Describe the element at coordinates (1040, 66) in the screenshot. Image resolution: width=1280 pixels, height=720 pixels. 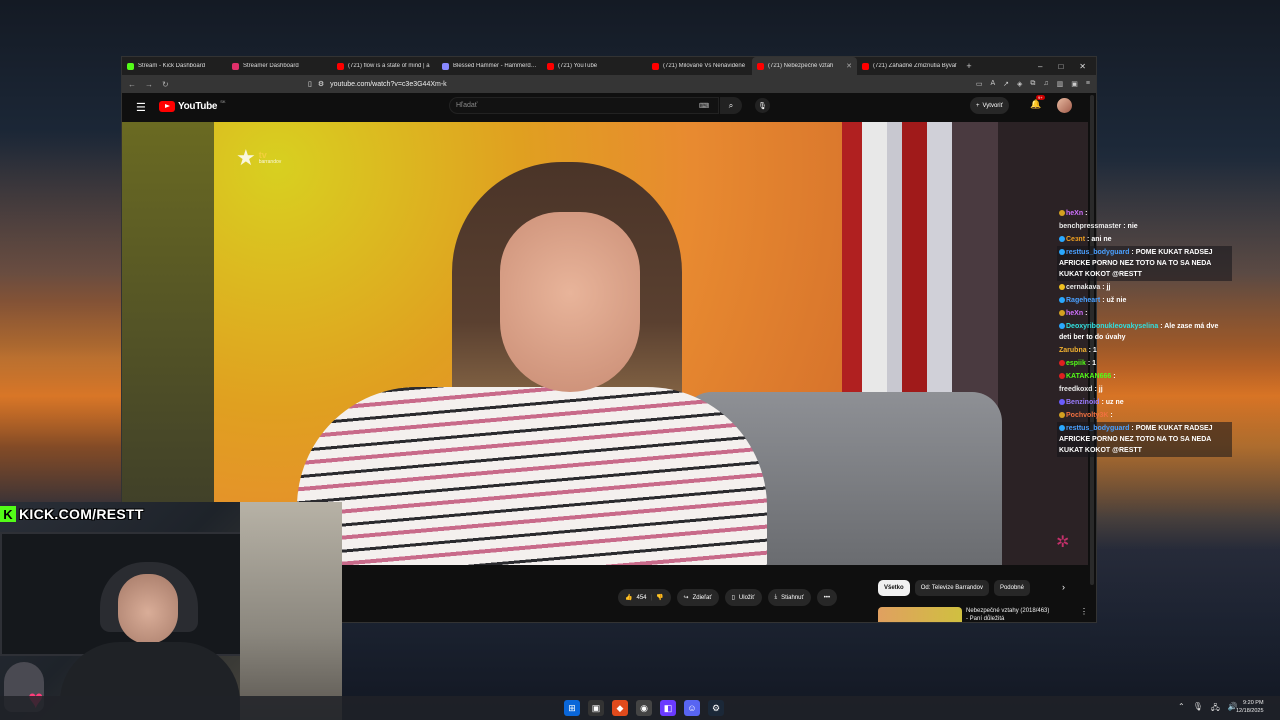
I see `minimize-button: –` at that location.